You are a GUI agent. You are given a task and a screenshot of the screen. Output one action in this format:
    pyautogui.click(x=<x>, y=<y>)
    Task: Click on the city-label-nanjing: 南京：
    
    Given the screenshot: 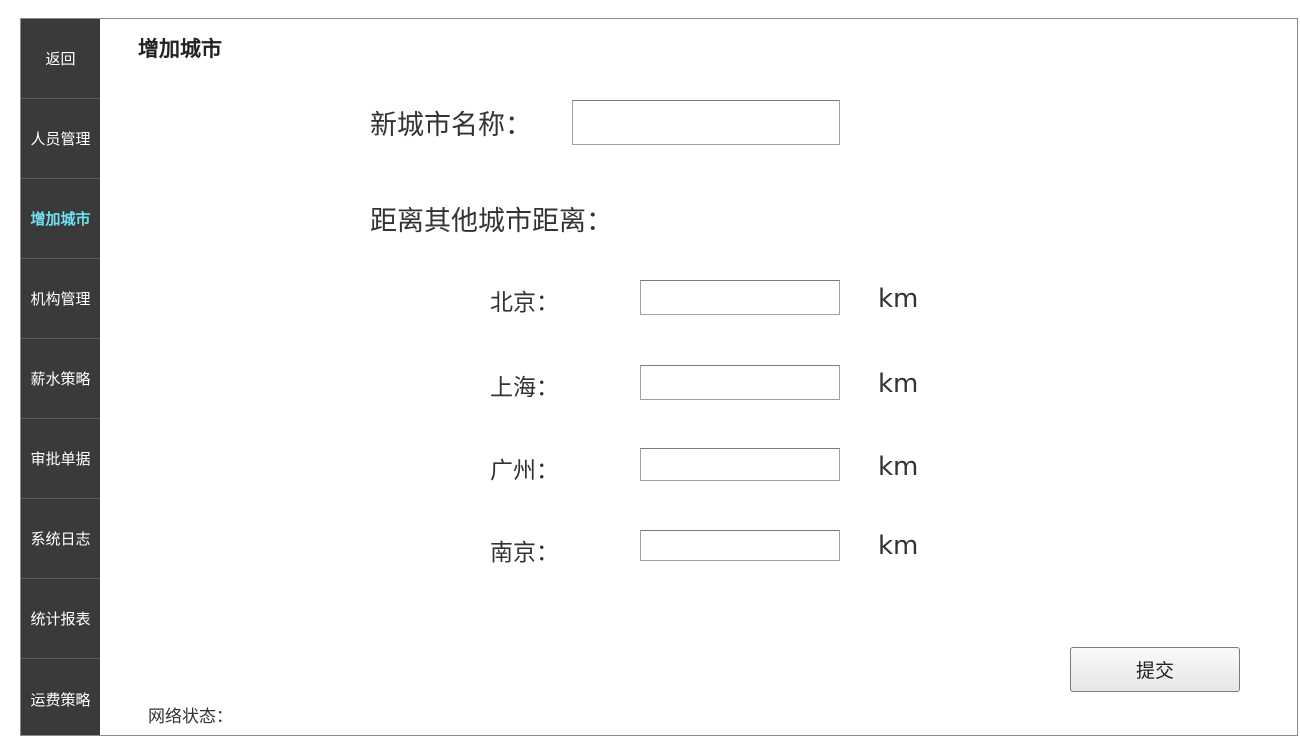 What is the action you would take?
    pyautogui.click(x=524, y=553)
    